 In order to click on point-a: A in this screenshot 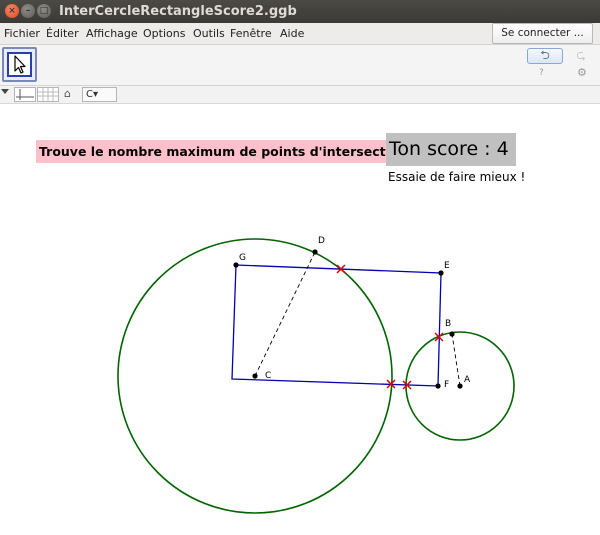, I will do `click(464, 382)`.